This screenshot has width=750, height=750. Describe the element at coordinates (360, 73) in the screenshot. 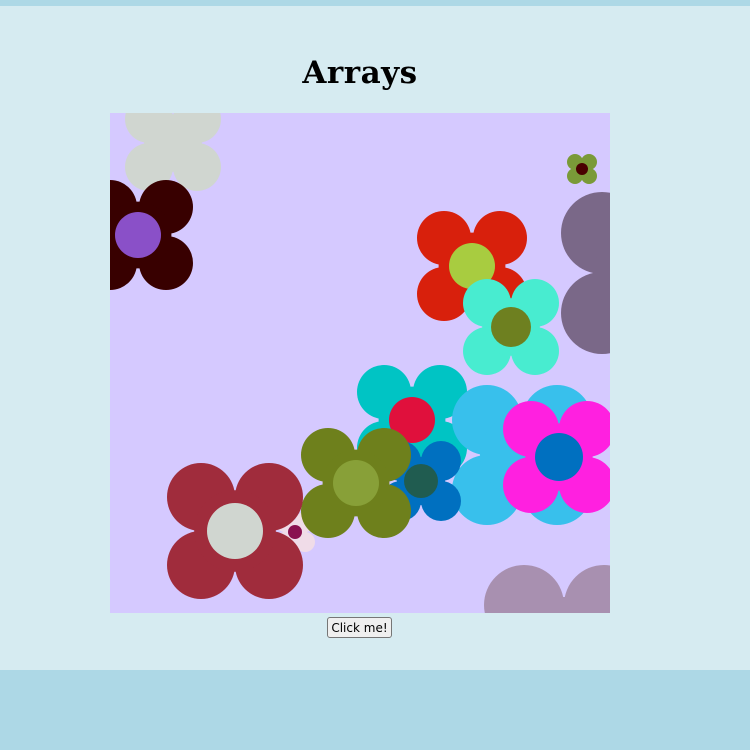

I see `page-title: Arrays` at that location.